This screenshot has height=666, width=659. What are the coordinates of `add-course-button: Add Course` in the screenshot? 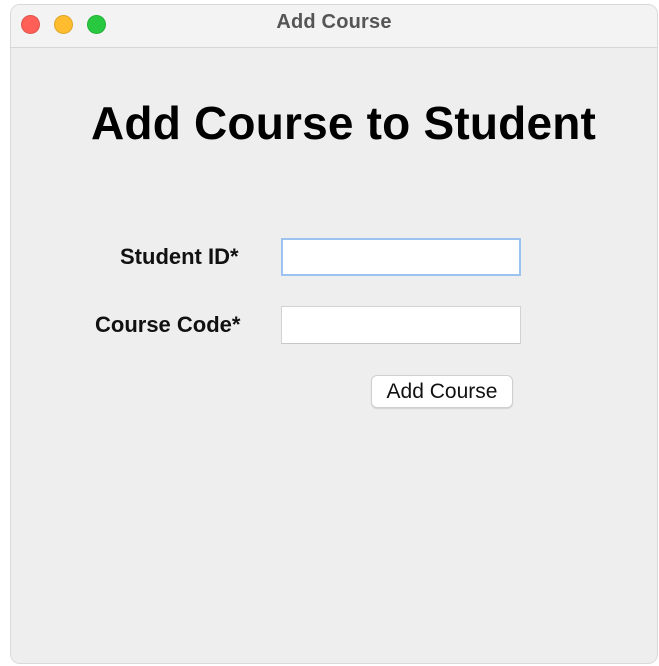 It's located at (442, 391).